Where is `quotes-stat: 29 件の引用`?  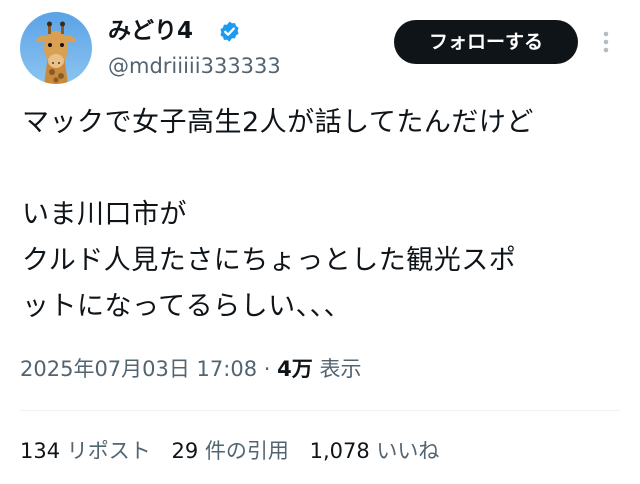 quotes-stat: 29 件の引用 is located at coordinates (229, 451).